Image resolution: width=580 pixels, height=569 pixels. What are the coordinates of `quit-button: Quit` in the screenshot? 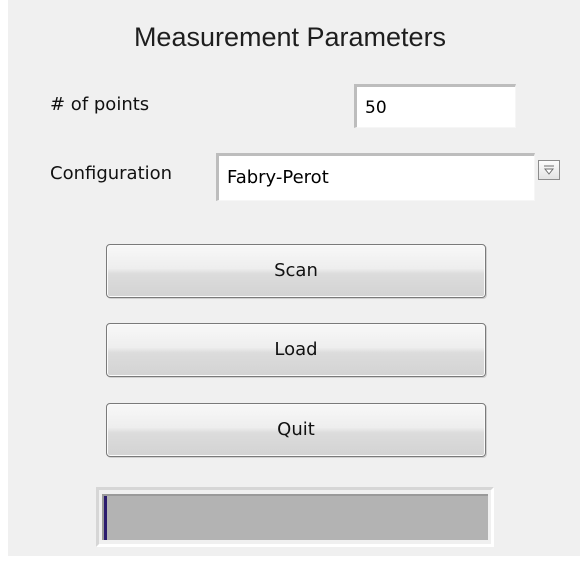 It's located at (296, 430).